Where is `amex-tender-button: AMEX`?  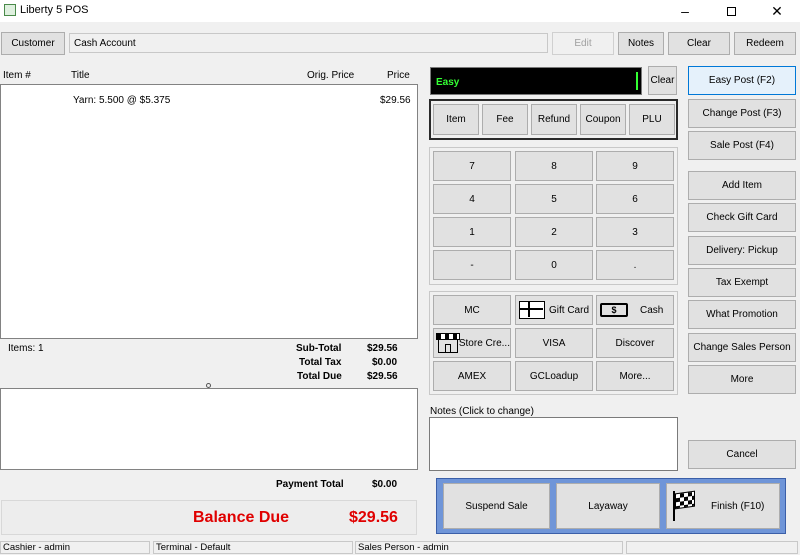 amex-tender-button: AMEX is located at coordinates (472, 376).